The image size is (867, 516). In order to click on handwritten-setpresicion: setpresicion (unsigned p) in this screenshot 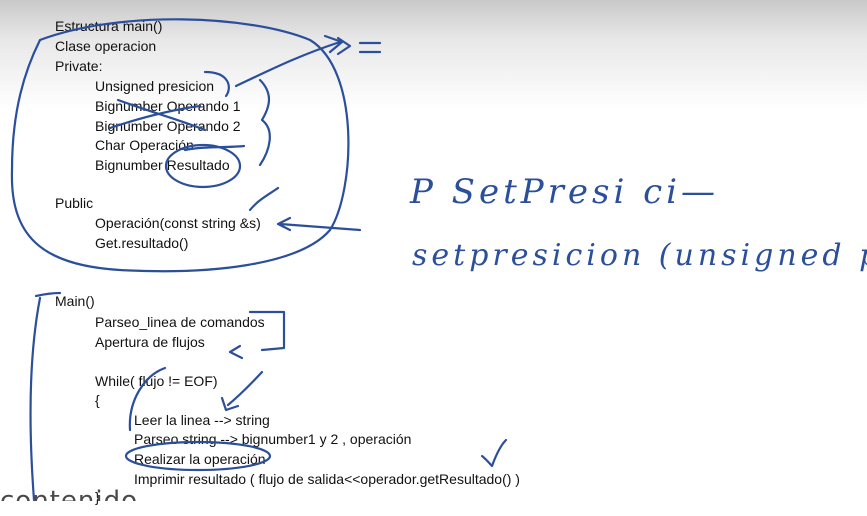, I will do `click(639, 255)`.